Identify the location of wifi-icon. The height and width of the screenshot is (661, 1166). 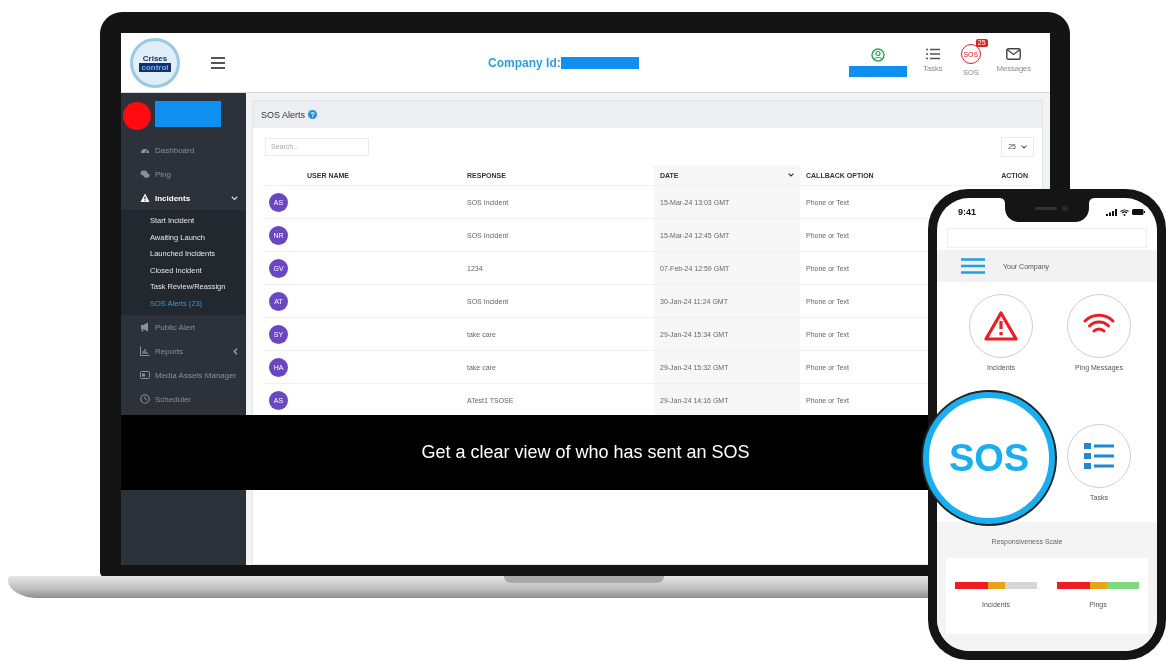
(1124, 212).